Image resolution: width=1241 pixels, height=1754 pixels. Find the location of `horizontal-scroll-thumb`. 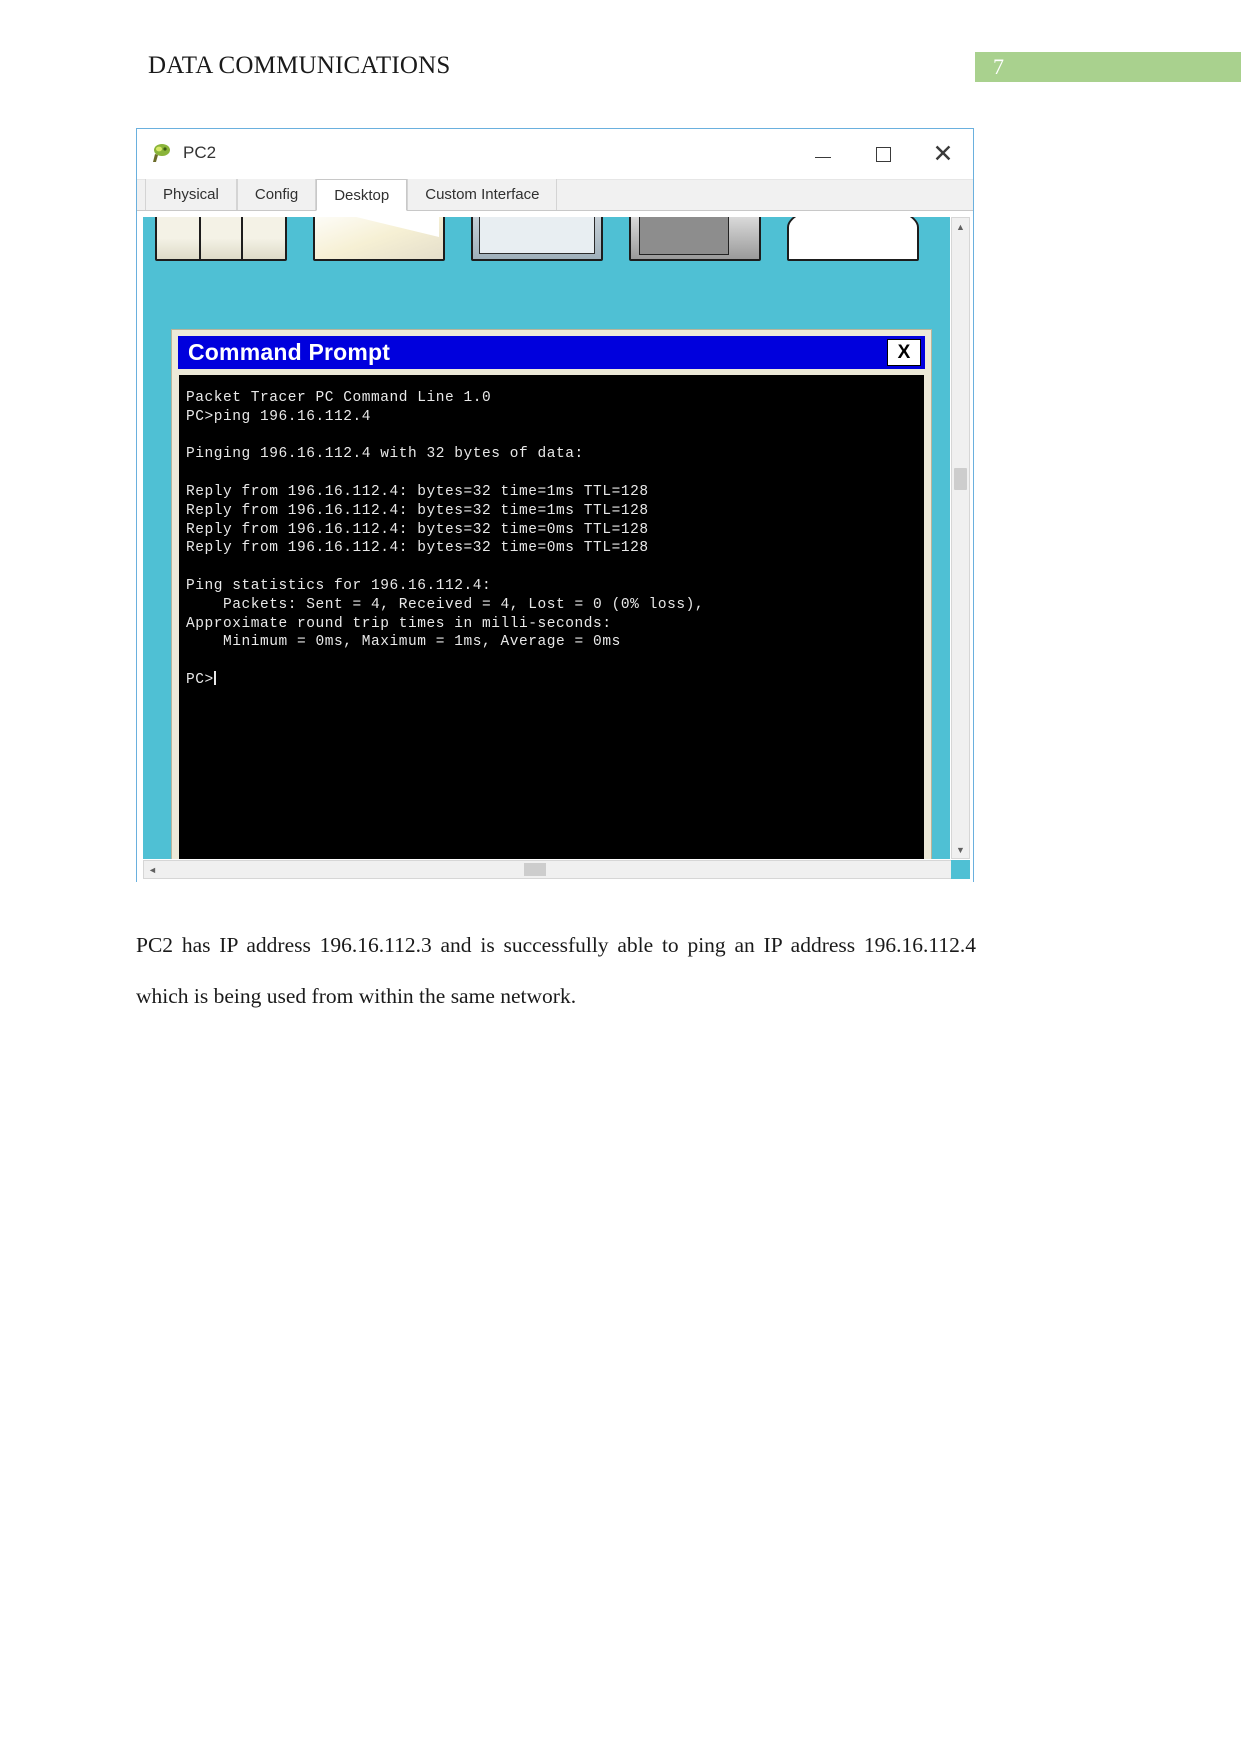

horizontal-scroll-thumb is located at coordinates (535, 869).